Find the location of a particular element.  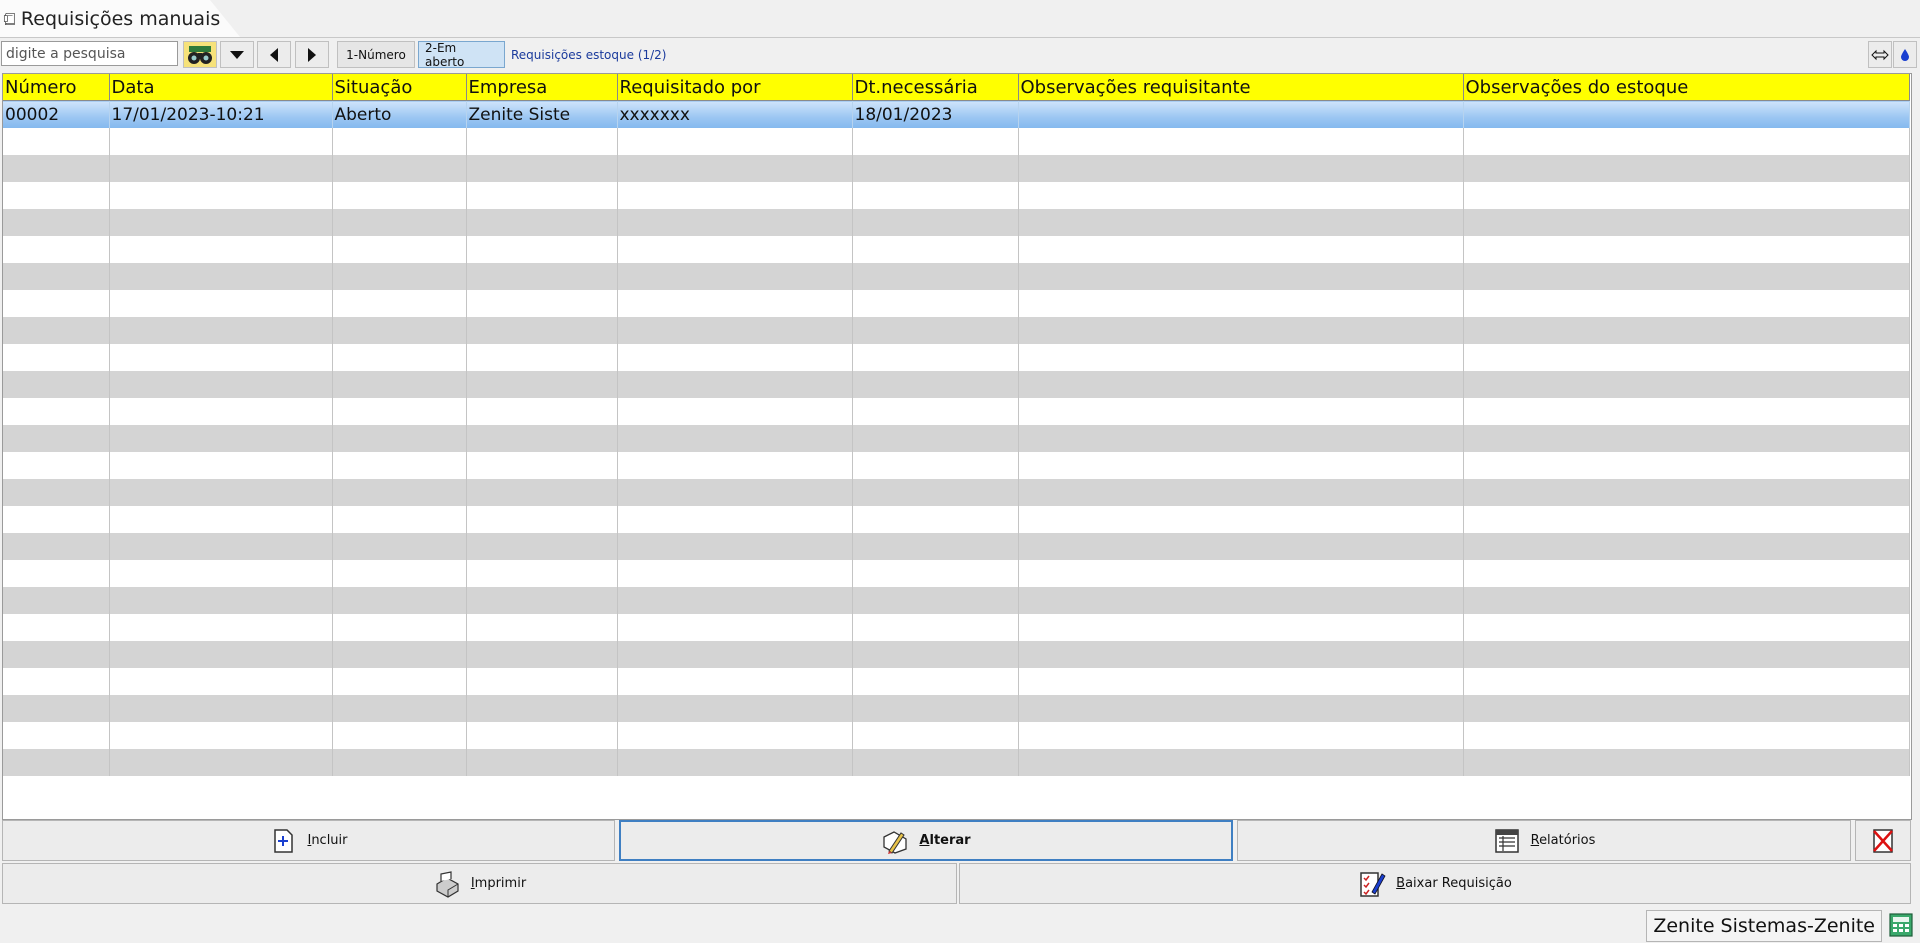

calculator-icon is located at coordinates (1901, 925).